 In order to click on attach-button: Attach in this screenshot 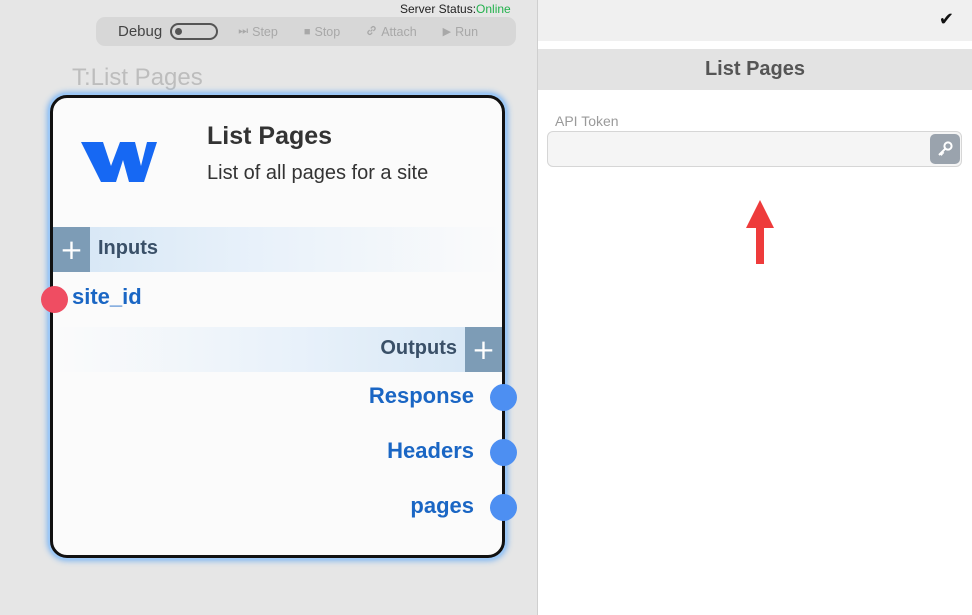, I will do `click(391, 31)`.